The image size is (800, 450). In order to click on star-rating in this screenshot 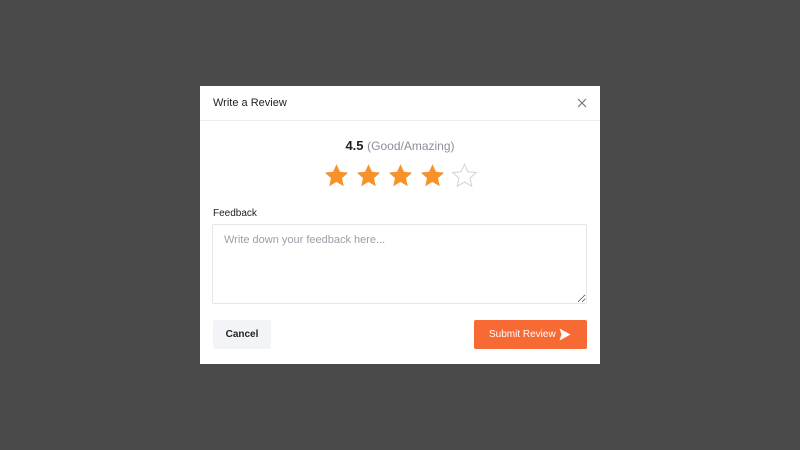, I will do `click(400, 175)`.